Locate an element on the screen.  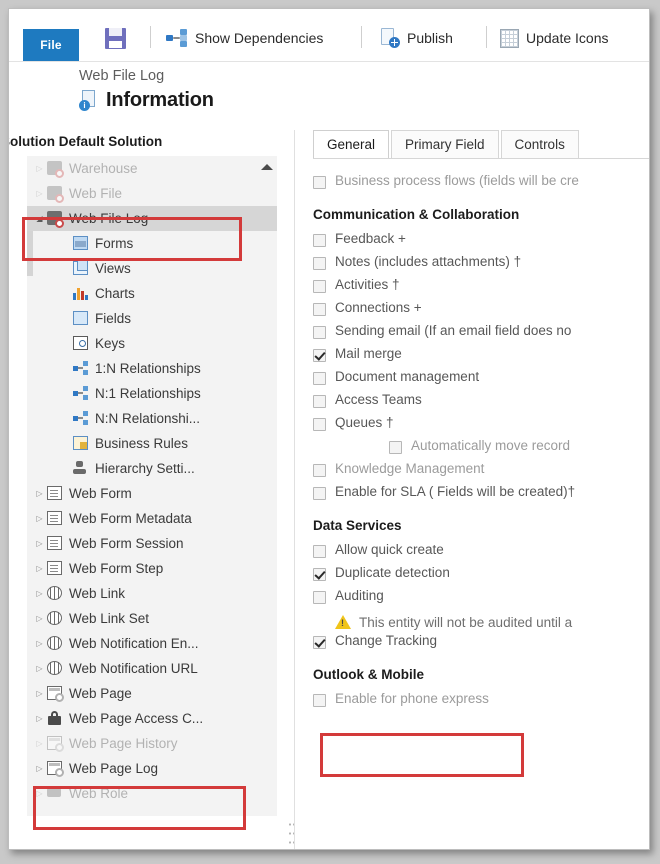
tree-node-charts: Charts is located at coordinates (152, 293).